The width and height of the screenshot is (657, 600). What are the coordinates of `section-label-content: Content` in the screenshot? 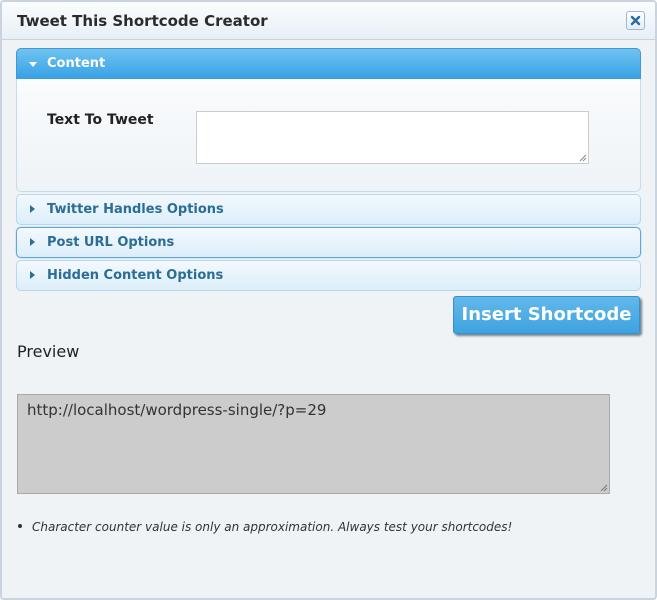 It's located at (76, 63).